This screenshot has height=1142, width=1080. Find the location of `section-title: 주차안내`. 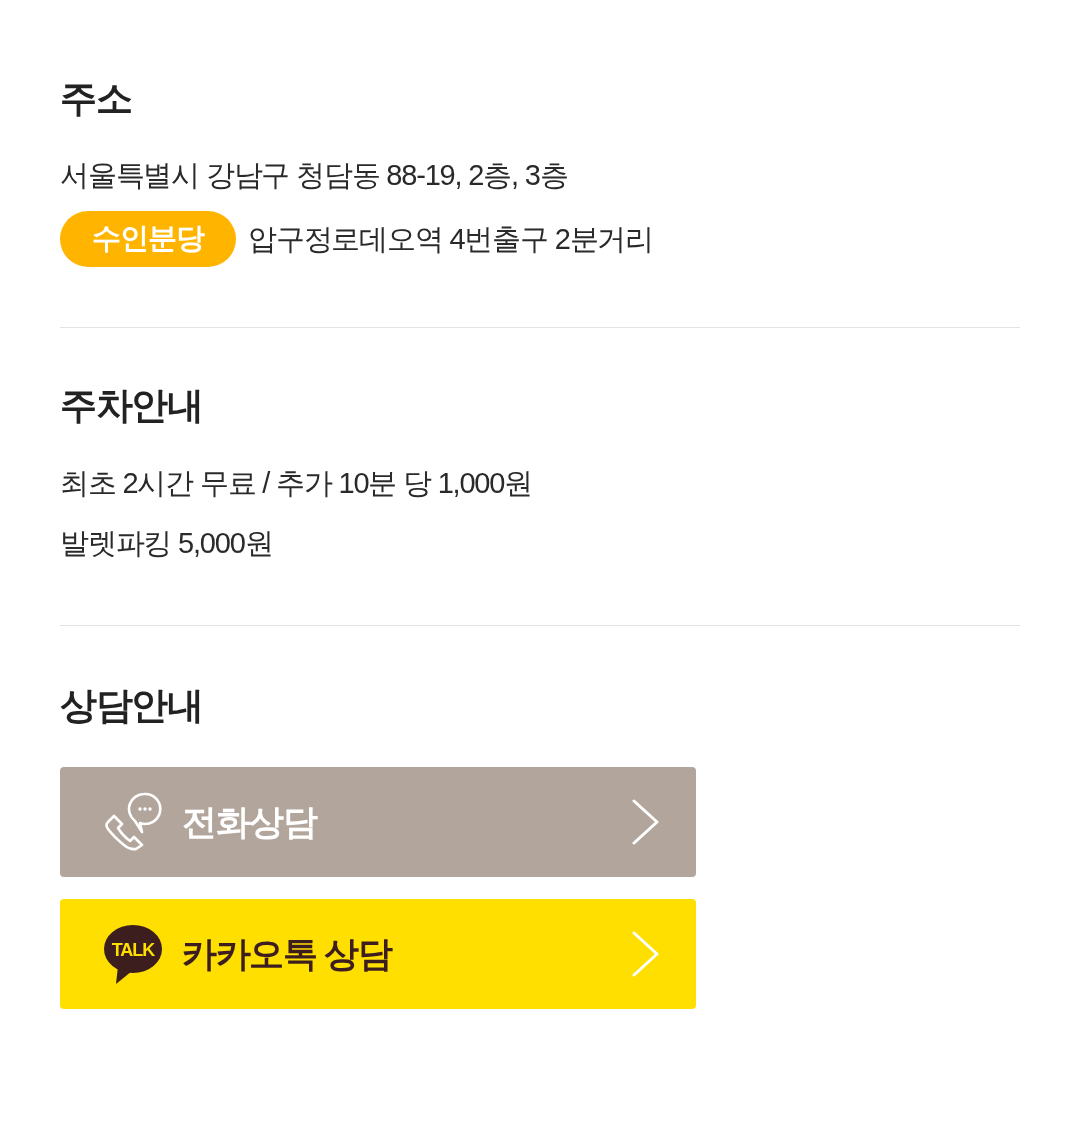

section-title: 주차안내 is located at coordinates (131, 406).